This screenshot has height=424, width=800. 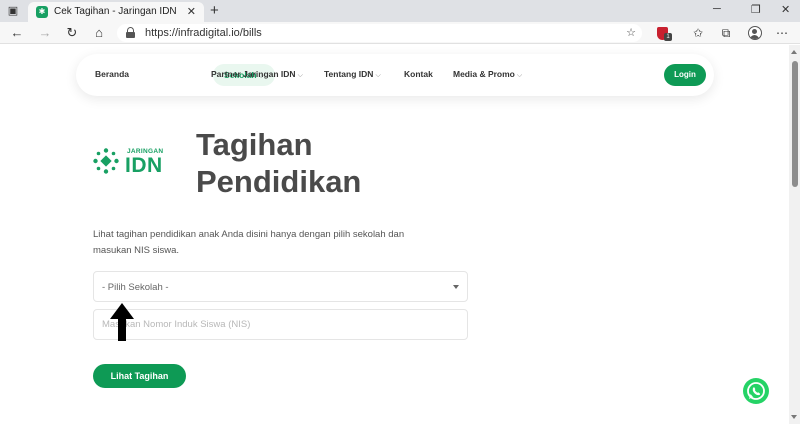 What do you see at coordinates (72, 33) in the screenshot?
I see `refresh-icon: ↻` at bounding box center [72, 33].